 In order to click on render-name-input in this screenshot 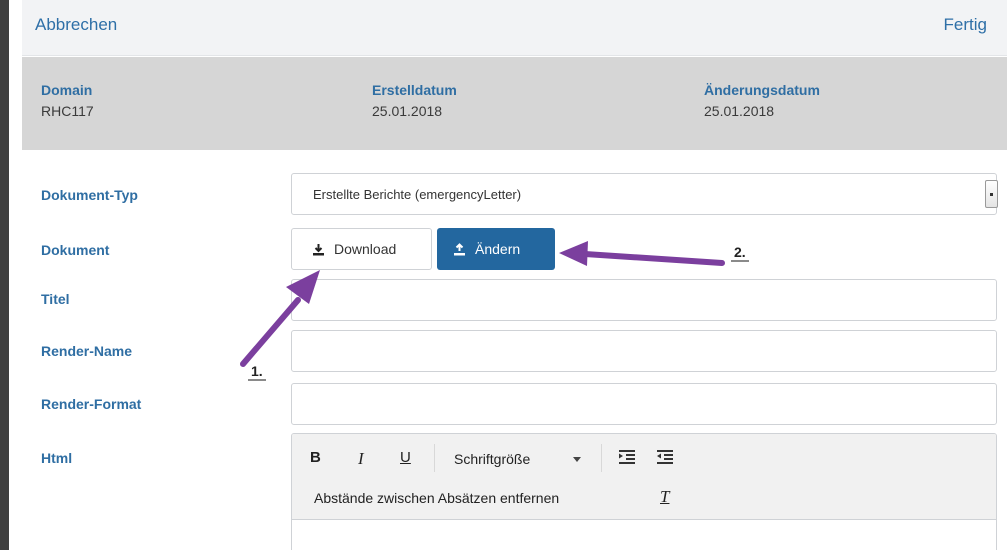, I will do `click(644, 351)`.